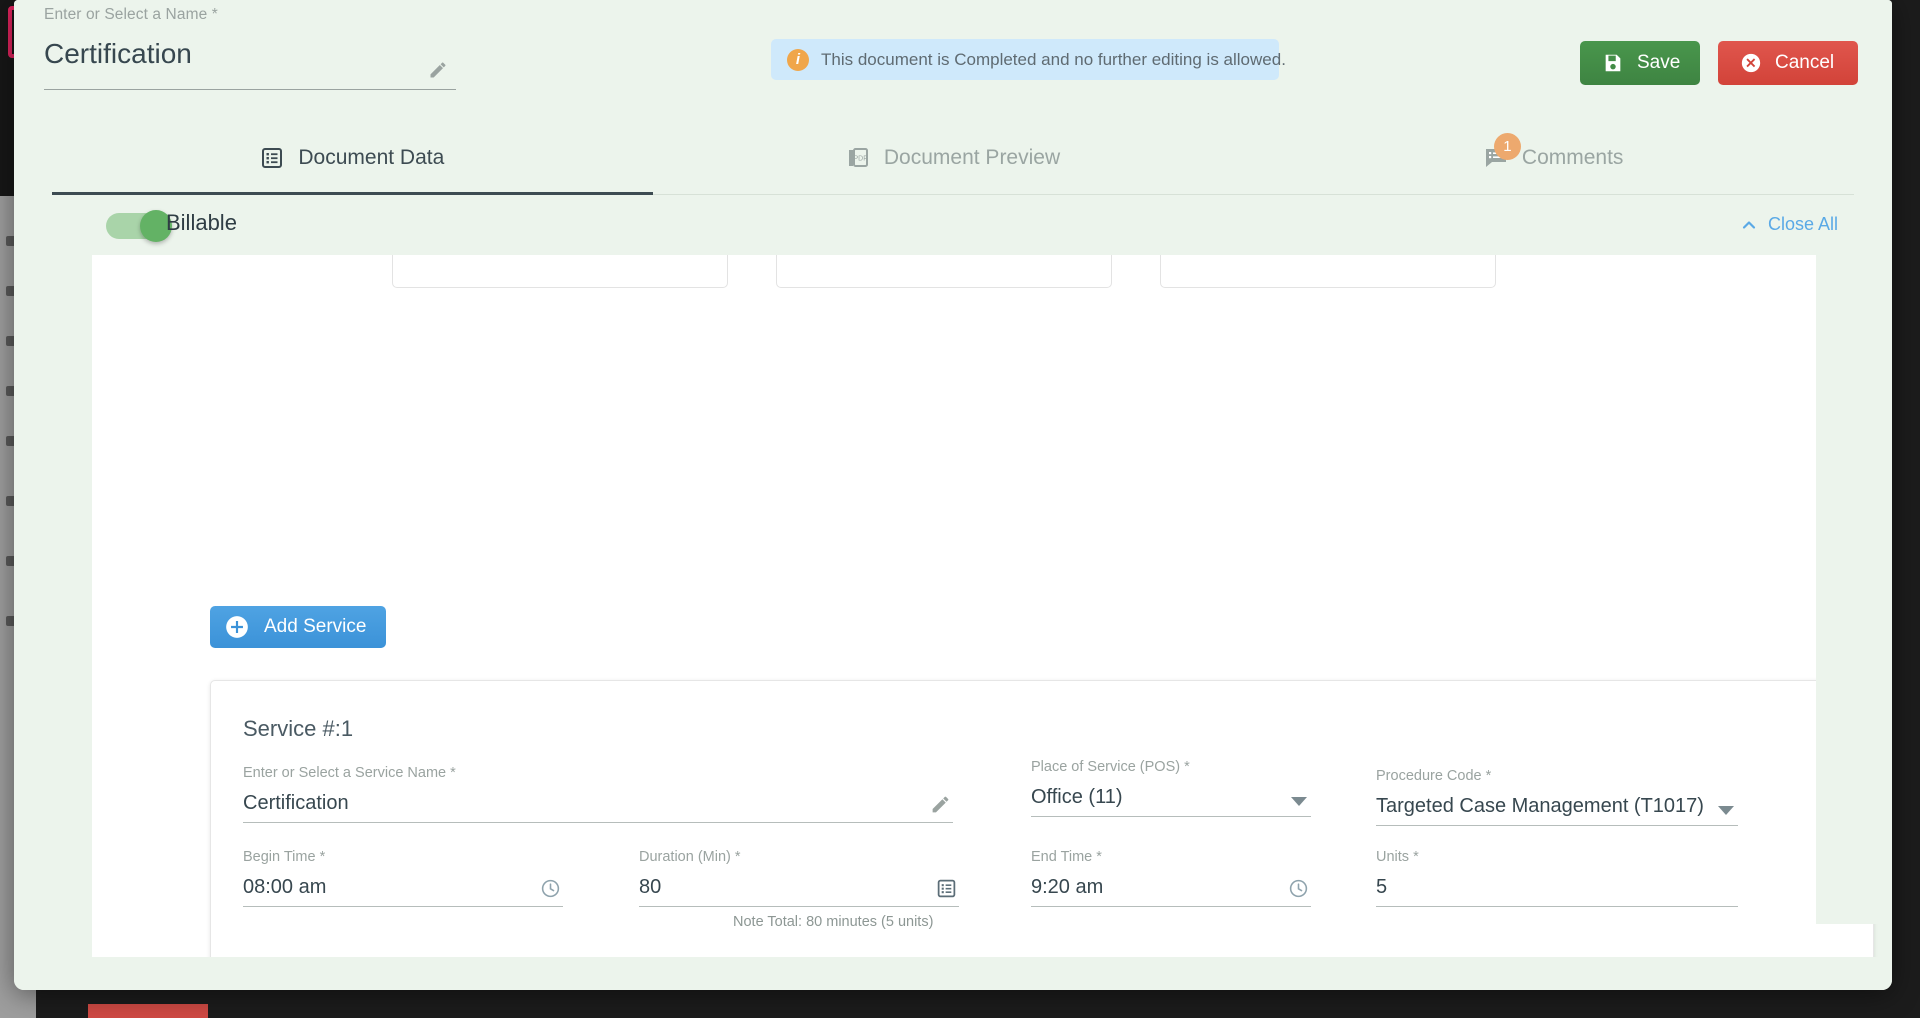 This screenshot has width=1920, height=1018. What do you see at coordinates (131, 14) in the screenshot?
I see `document-name-label: Enter or Select a Name *` at bounding box center [131, 14].